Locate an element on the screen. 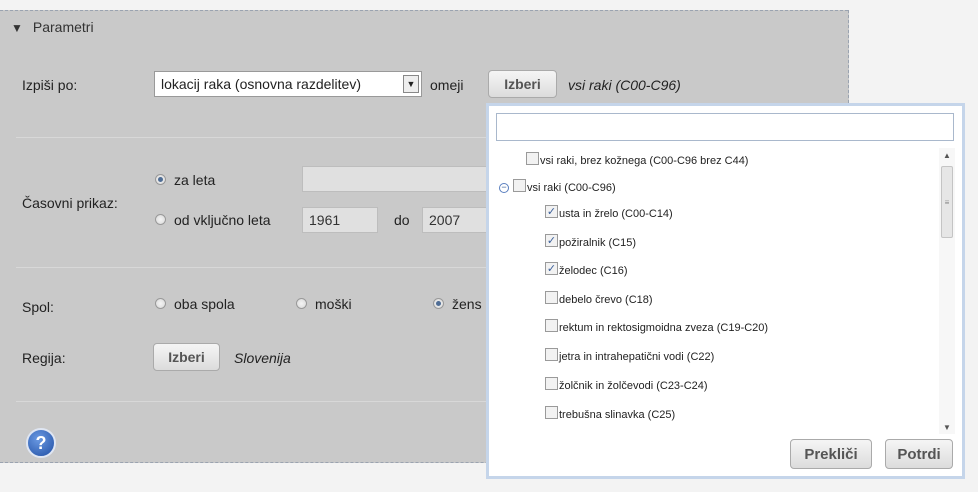 The height and width of the screenshot is (492, 978). izpisi-select: lokacij raka (osnovna razdelitev) ▼ is located at coordinates (288, 84).